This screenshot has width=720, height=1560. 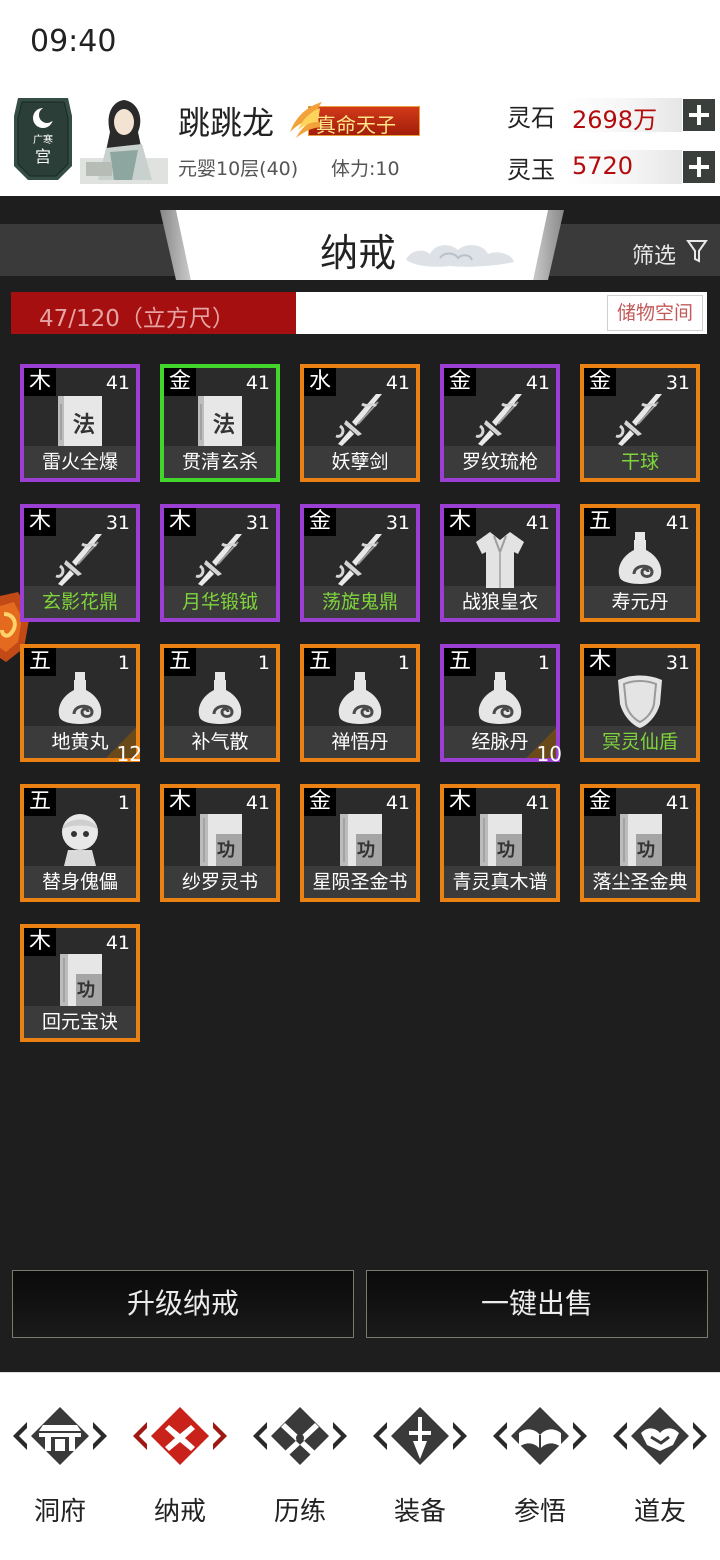 I want to click on title-badge: 真命天子, so click(x=352, y=119).